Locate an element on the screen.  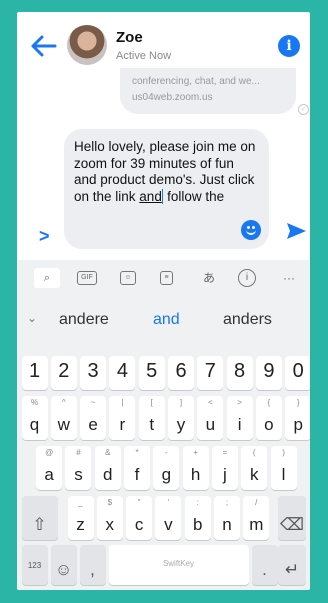
key-k: (k is located at coordinates (254, 468).